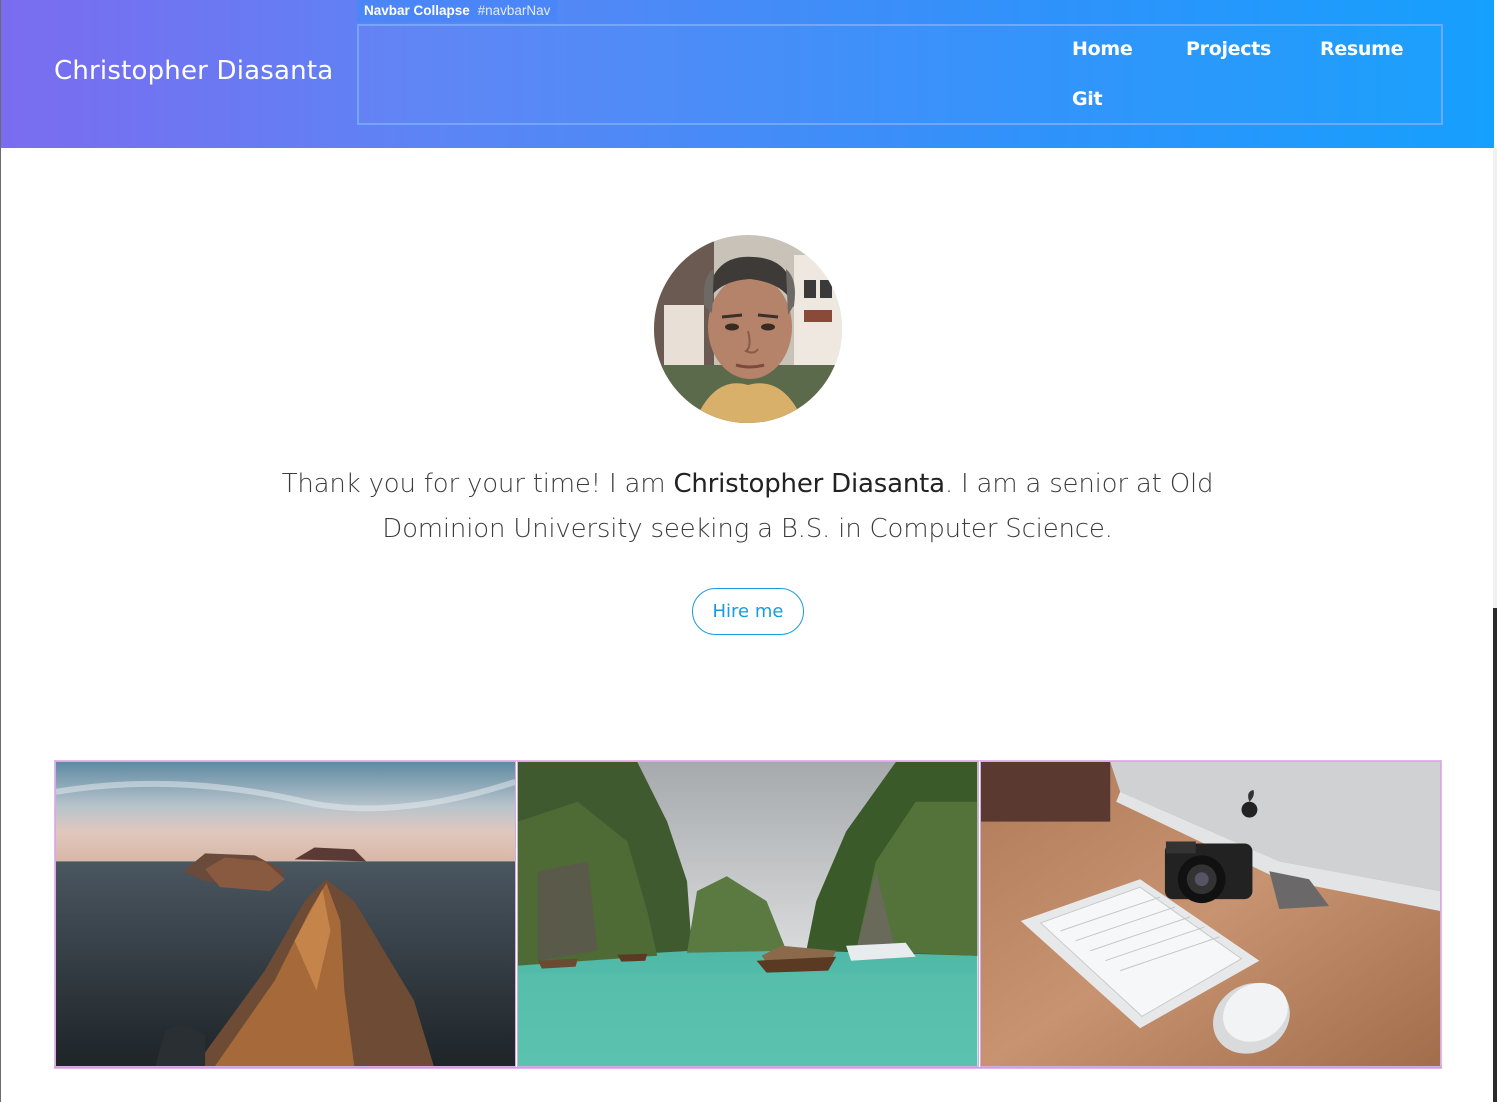 The width and height of the screenshot is (1497, 1102). I want to click on lagoon-boats-photo, so click(748, 914).